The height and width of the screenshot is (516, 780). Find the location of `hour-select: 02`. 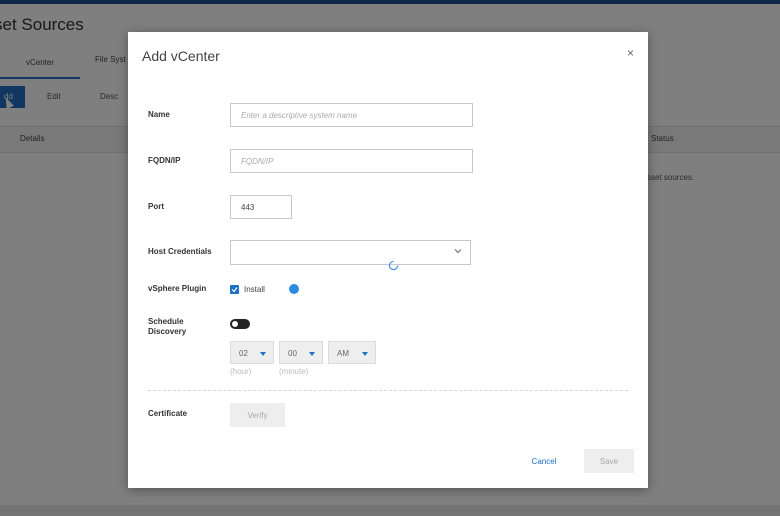

hour-select: 02 is located at coordinates (252, 352).